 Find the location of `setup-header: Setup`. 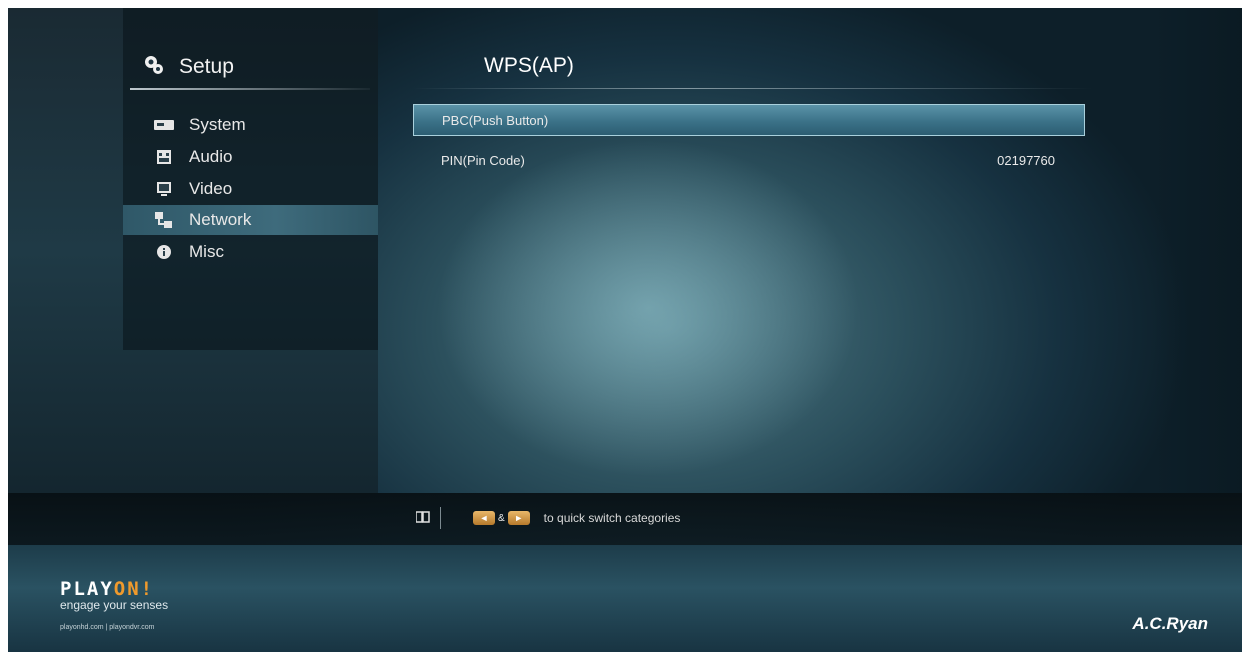

setup-header: Setup is located at coordinates (188, 67).